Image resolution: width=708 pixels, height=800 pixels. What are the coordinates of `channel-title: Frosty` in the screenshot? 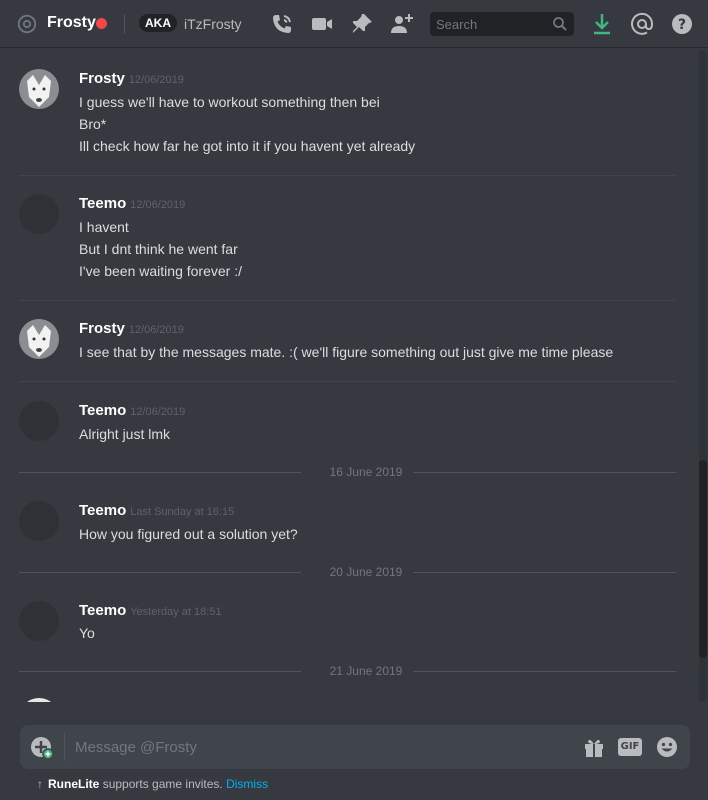 It's located at (71, 22).